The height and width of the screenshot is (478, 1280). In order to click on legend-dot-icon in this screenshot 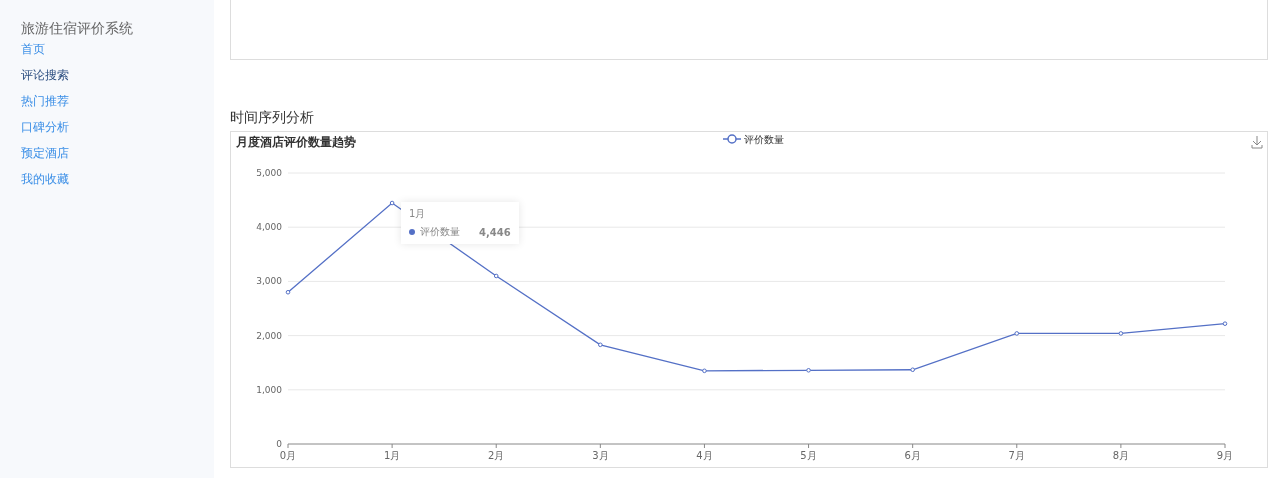, I will do `click(412, 232)`.